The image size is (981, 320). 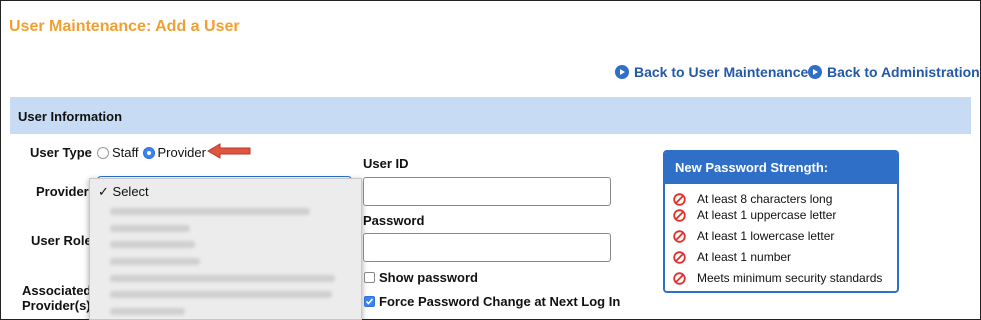 I want to click on strength-rule: At least 1 number, so click(x=732, y=257).